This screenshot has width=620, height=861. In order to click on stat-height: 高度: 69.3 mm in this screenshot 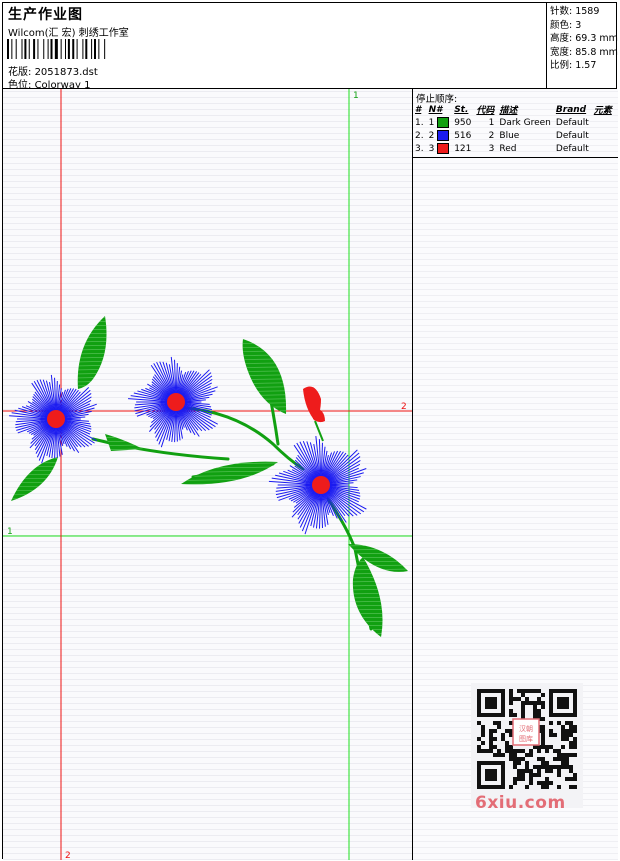, I will do `click(584, 38)`.